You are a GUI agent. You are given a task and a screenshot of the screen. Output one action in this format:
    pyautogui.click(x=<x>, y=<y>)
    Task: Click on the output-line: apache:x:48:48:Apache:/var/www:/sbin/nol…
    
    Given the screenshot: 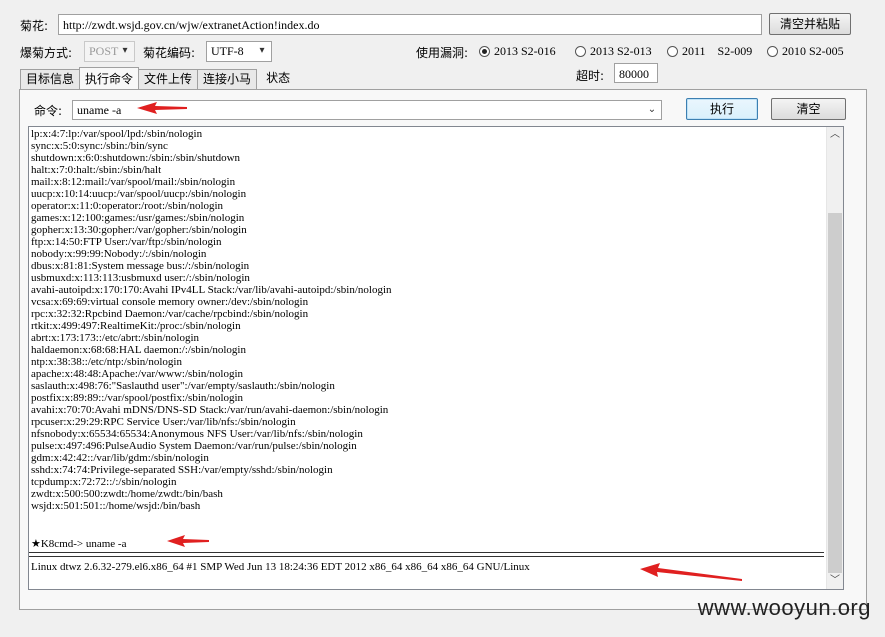 What is the action you would take?
    pyautogui.click(x=137, y=374)
    